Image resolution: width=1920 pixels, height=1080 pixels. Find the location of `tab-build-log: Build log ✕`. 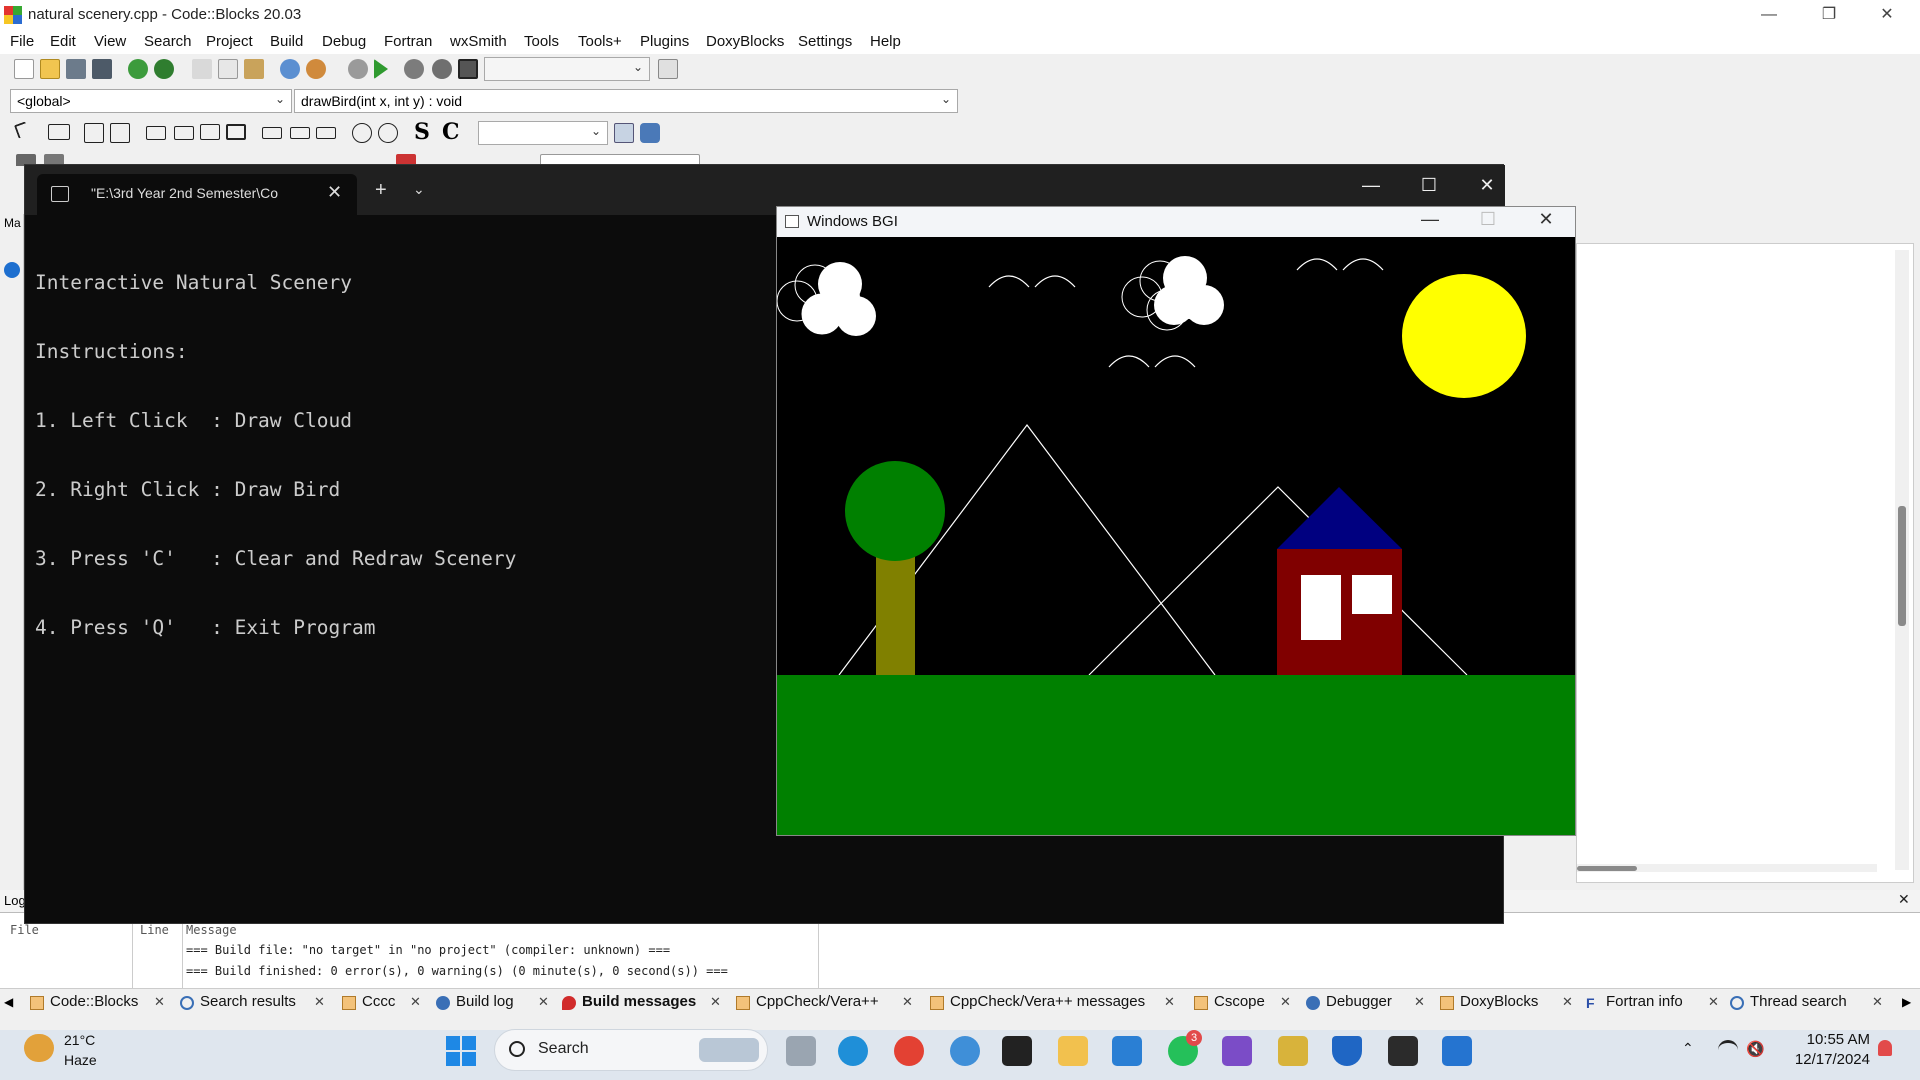

tab-build-log: Build log ✕ is located at coordinates (491, 1004).